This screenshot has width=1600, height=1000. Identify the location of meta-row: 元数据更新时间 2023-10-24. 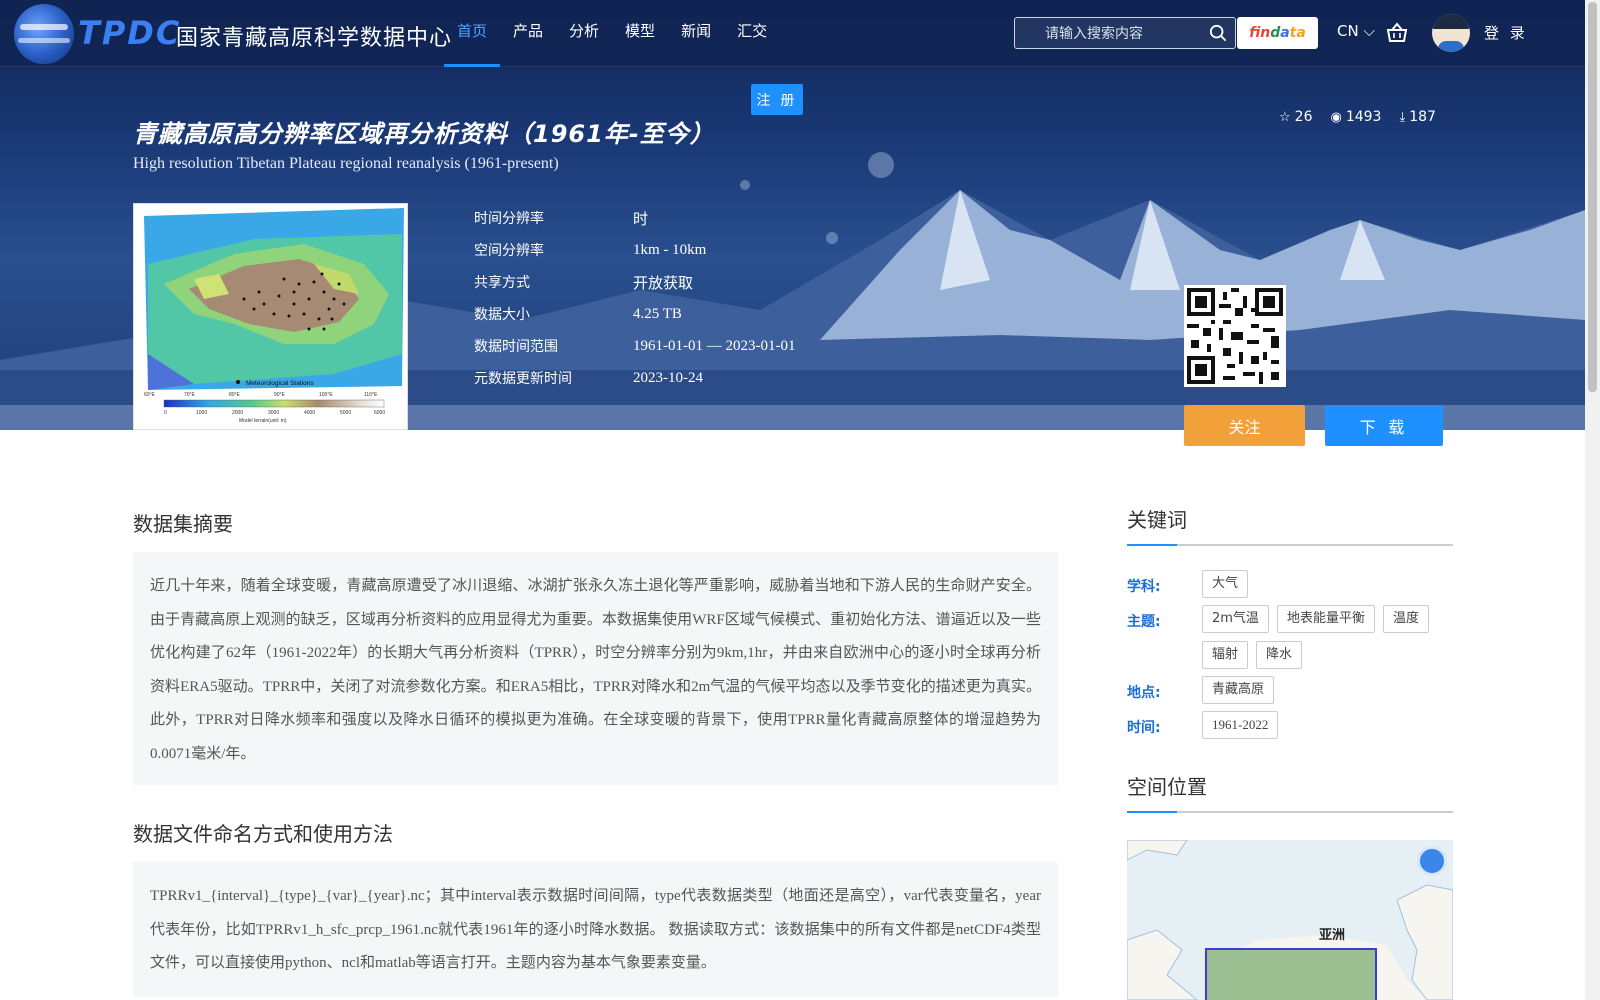
(634, 378).